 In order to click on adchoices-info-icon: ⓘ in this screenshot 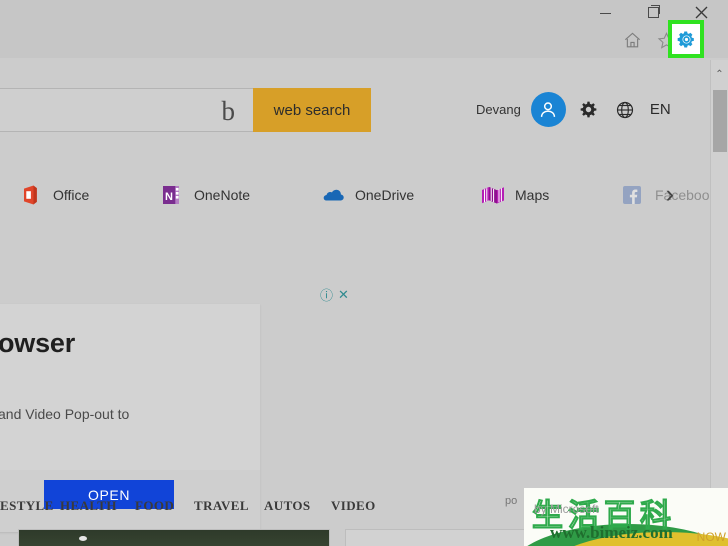, I will do `click(326, 294)`.